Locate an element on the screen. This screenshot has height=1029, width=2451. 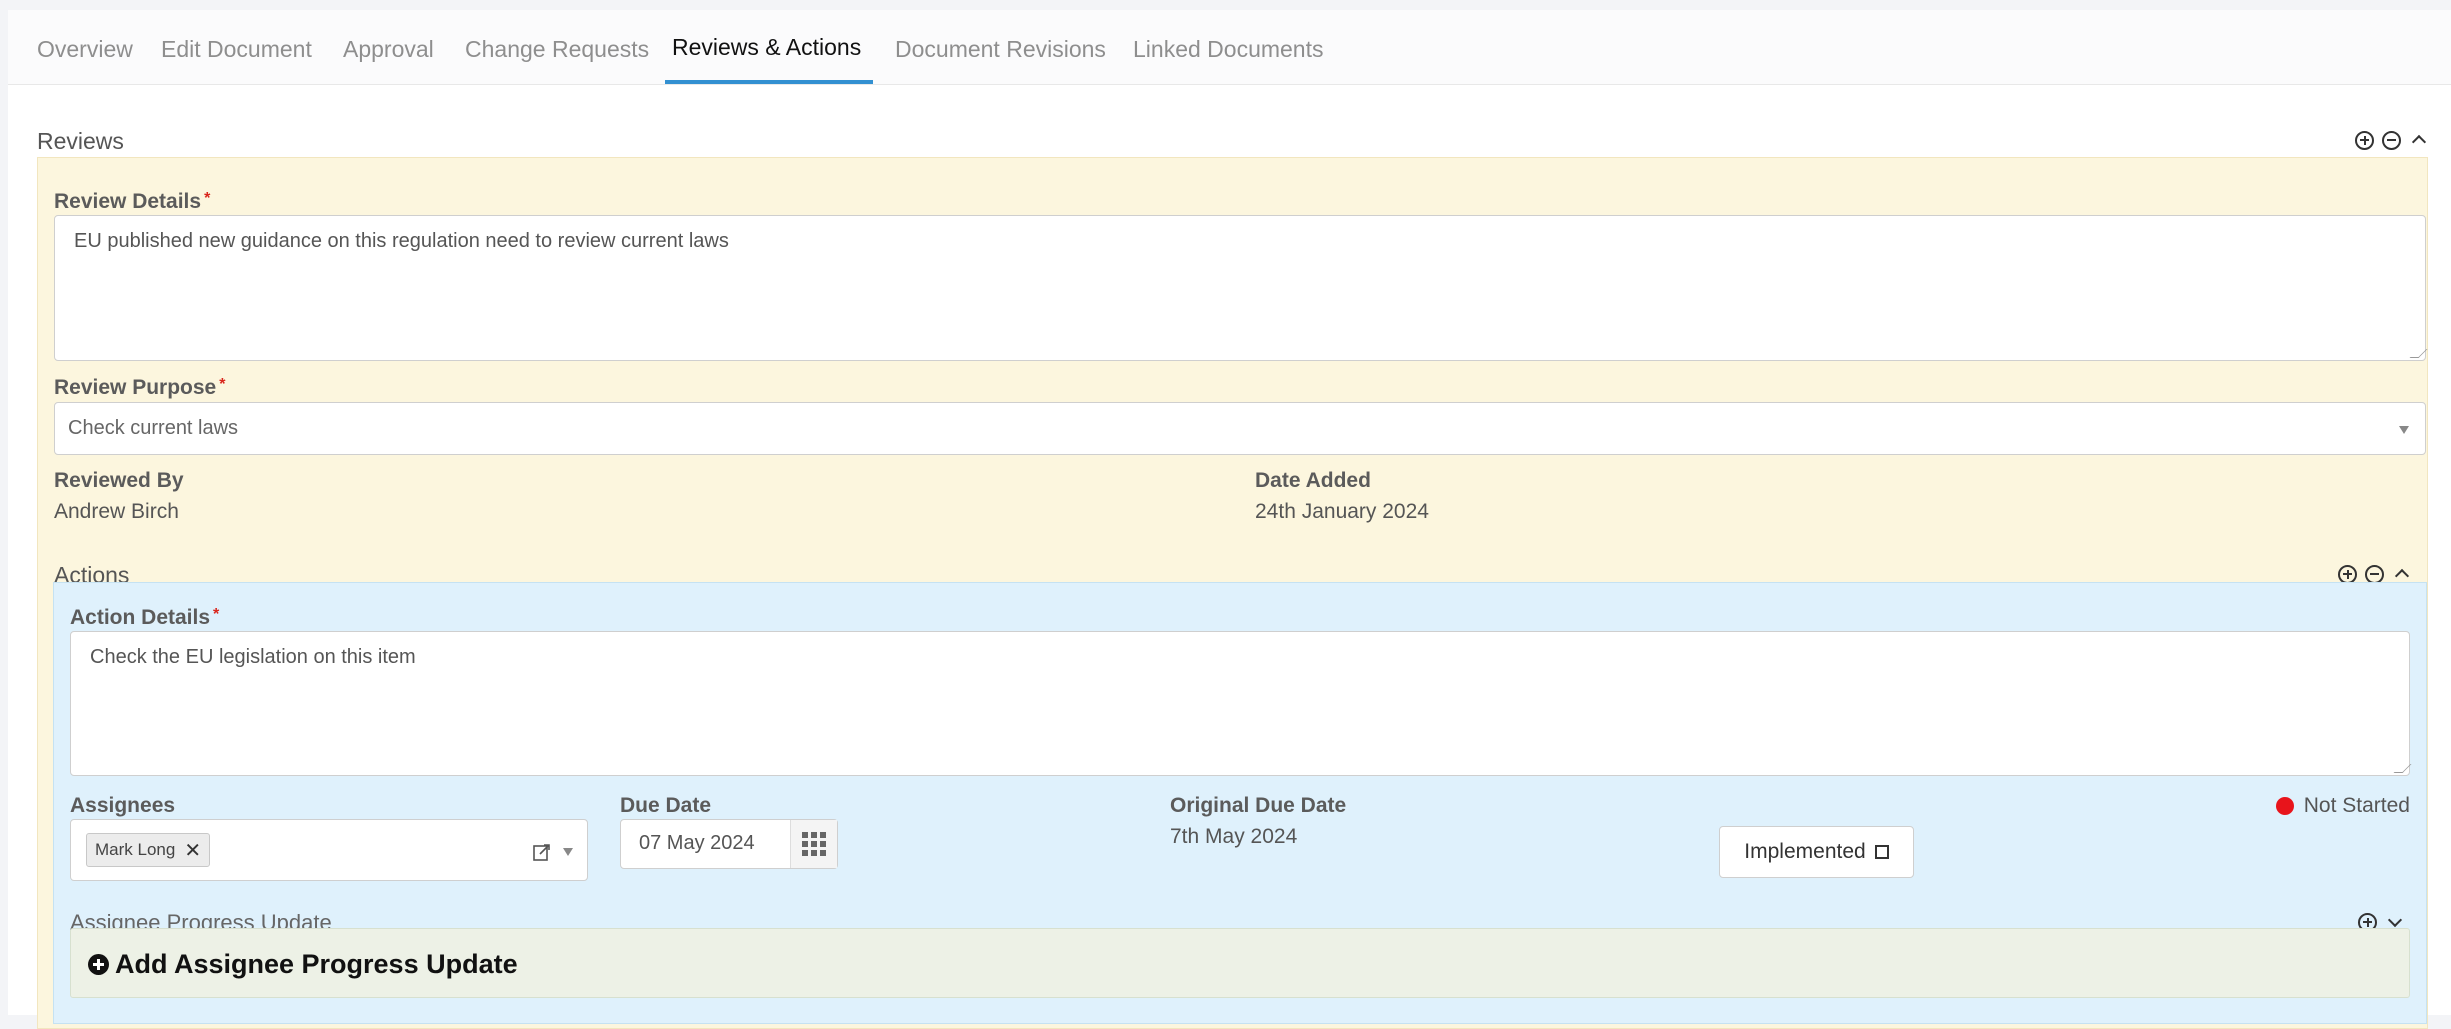
remove-action-icon is located at coordinates (2374, 574).